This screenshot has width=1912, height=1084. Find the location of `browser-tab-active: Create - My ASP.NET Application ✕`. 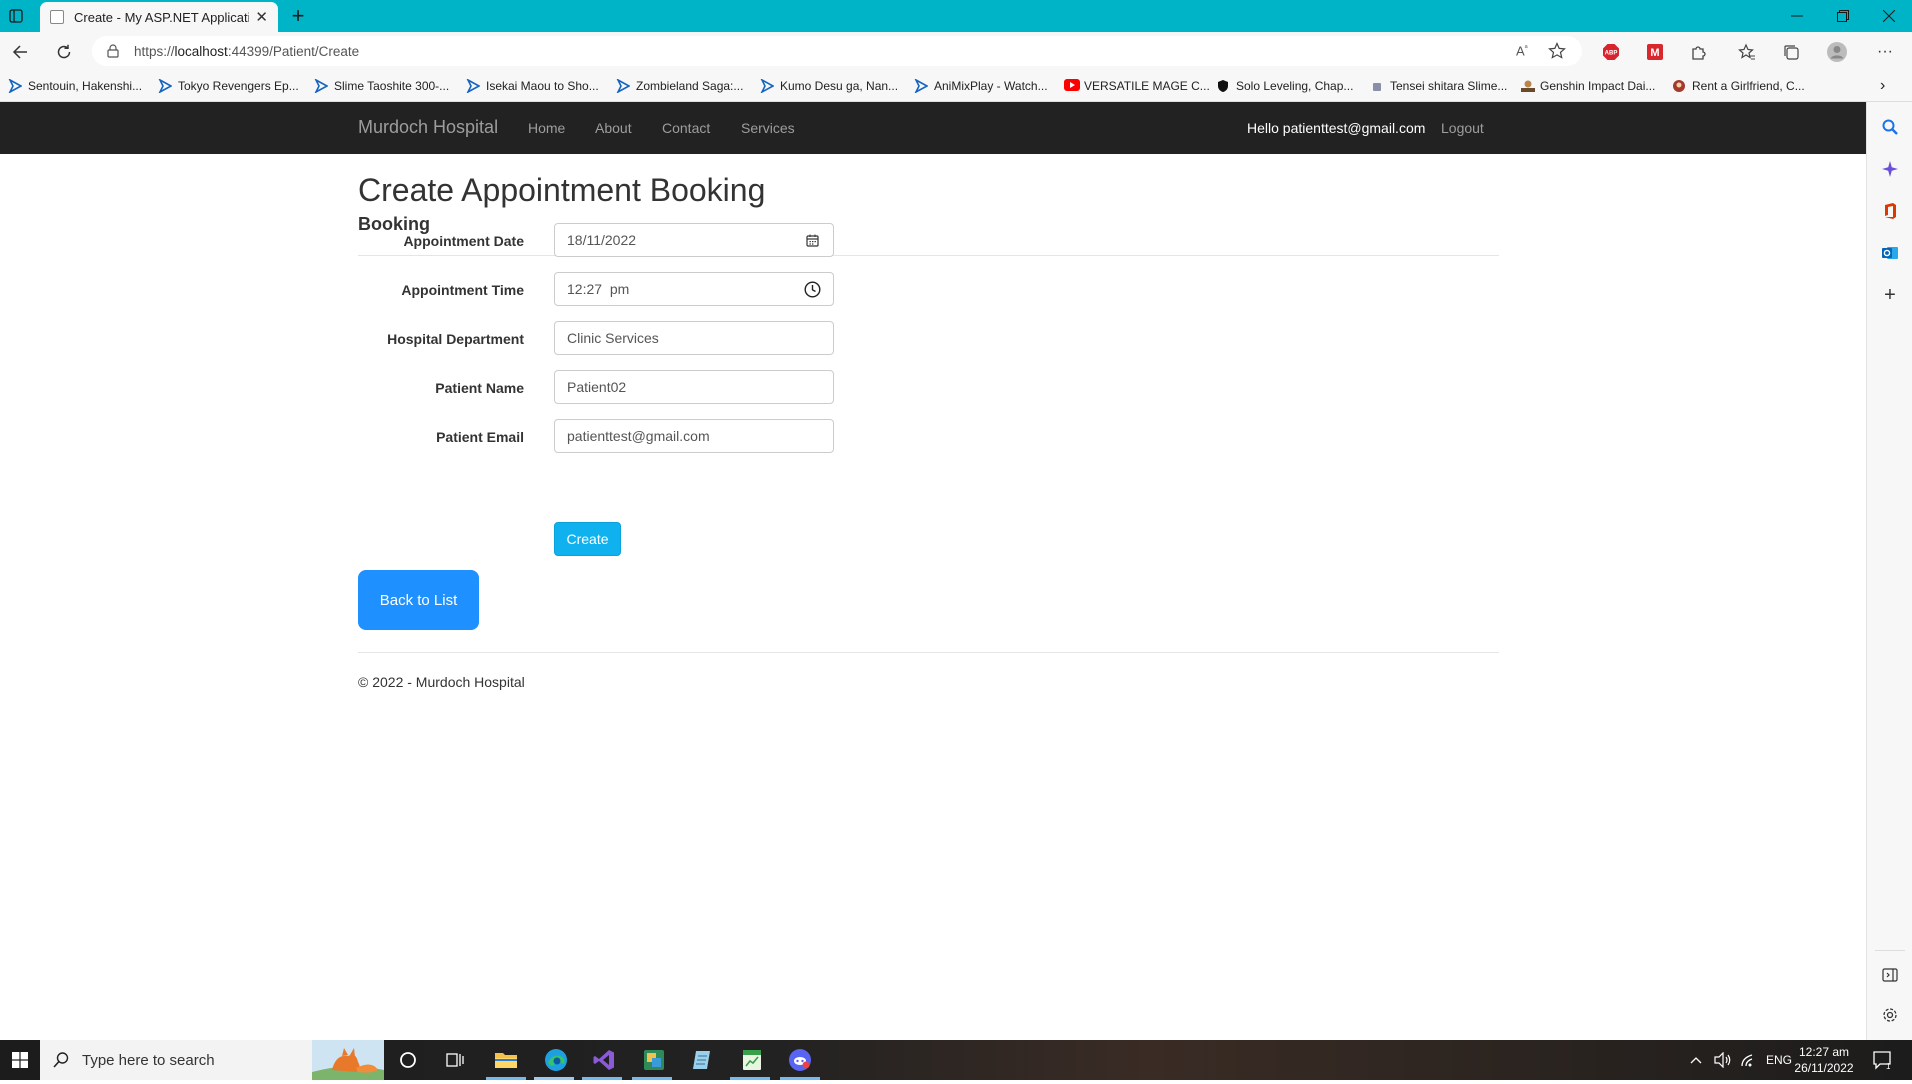

browser-tab-active: Create - My ASP.NET Application ✕ is located at coordinates (159, 17).